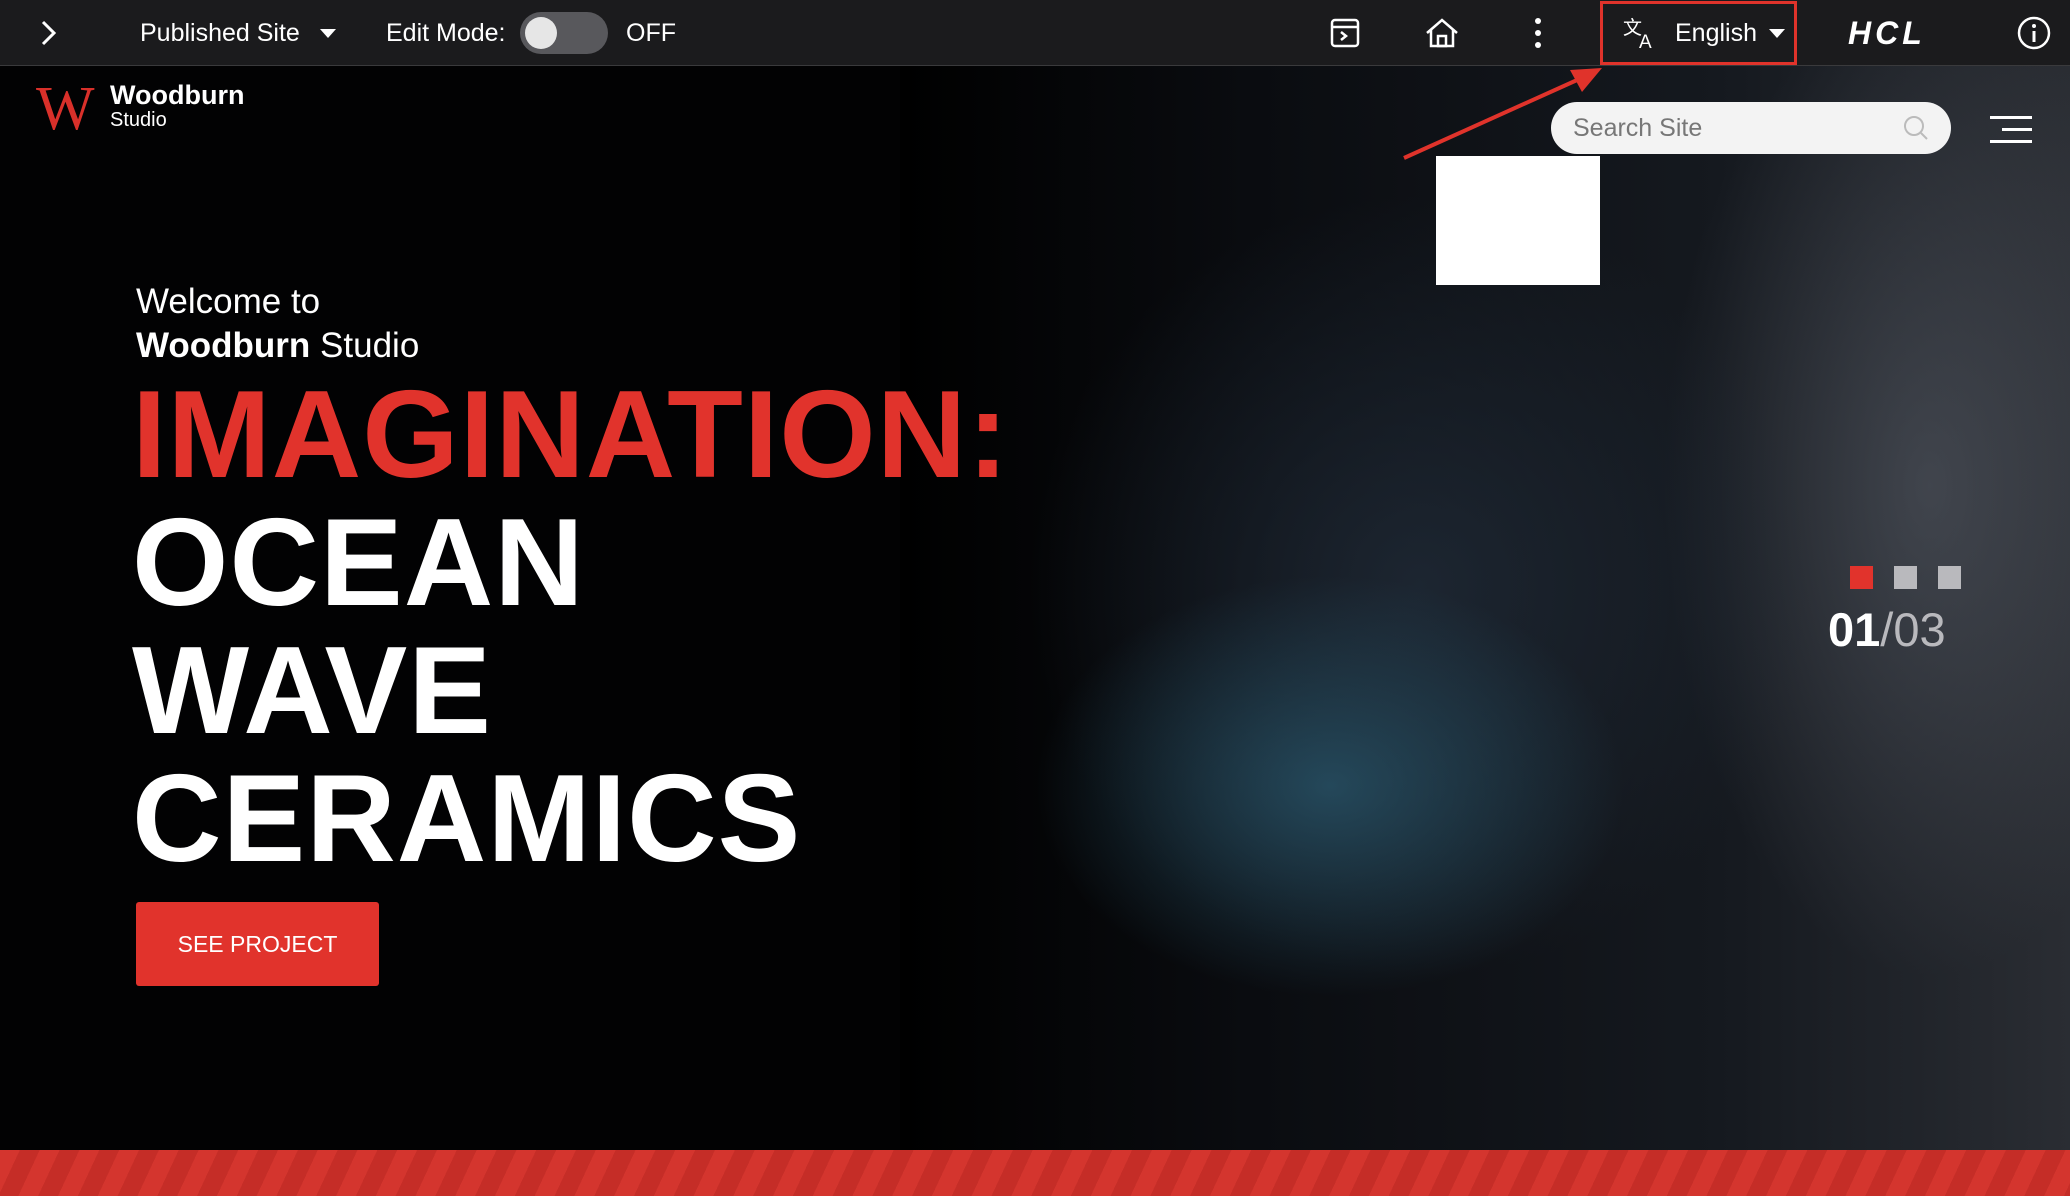 The width and height of the screenshot is (2070, 1196). I want to click on translate-icon: 文 A, so click(1637, 34).